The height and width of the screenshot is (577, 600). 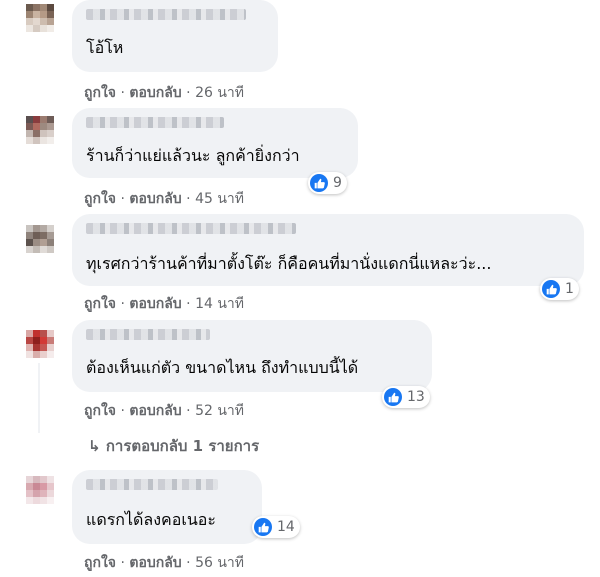 I want to click on reaction-count: 9, so click(x=327, y=183).